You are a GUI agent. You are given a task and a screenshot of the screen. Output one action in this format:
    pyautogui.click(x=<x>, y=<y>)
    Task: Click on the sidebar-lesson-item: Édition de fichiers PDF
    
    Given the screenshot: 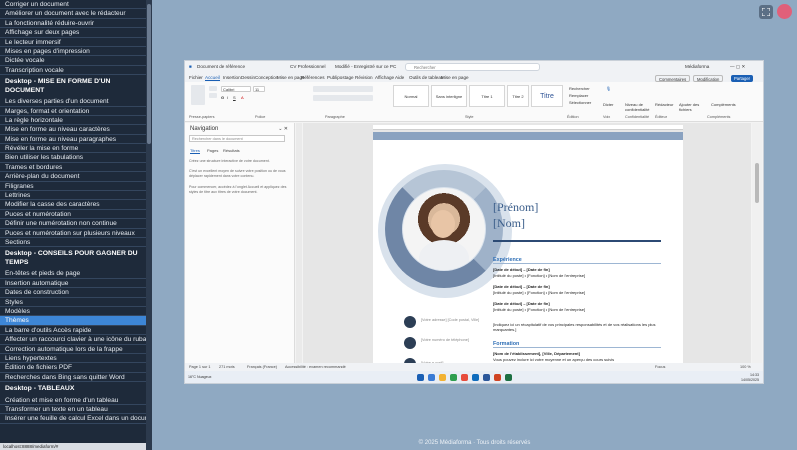 What is the action you would take?
    pyautogui.click(x=73, y=368)
    